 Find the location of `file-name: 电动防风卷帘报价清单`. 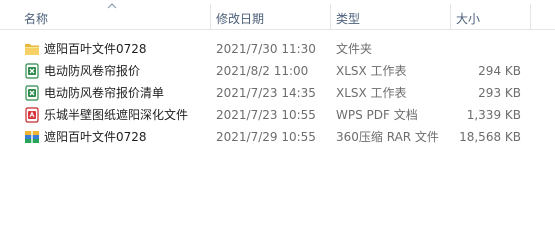

file-name: 电动防风卷帘报价清单 is located at coordinates (104, 93).